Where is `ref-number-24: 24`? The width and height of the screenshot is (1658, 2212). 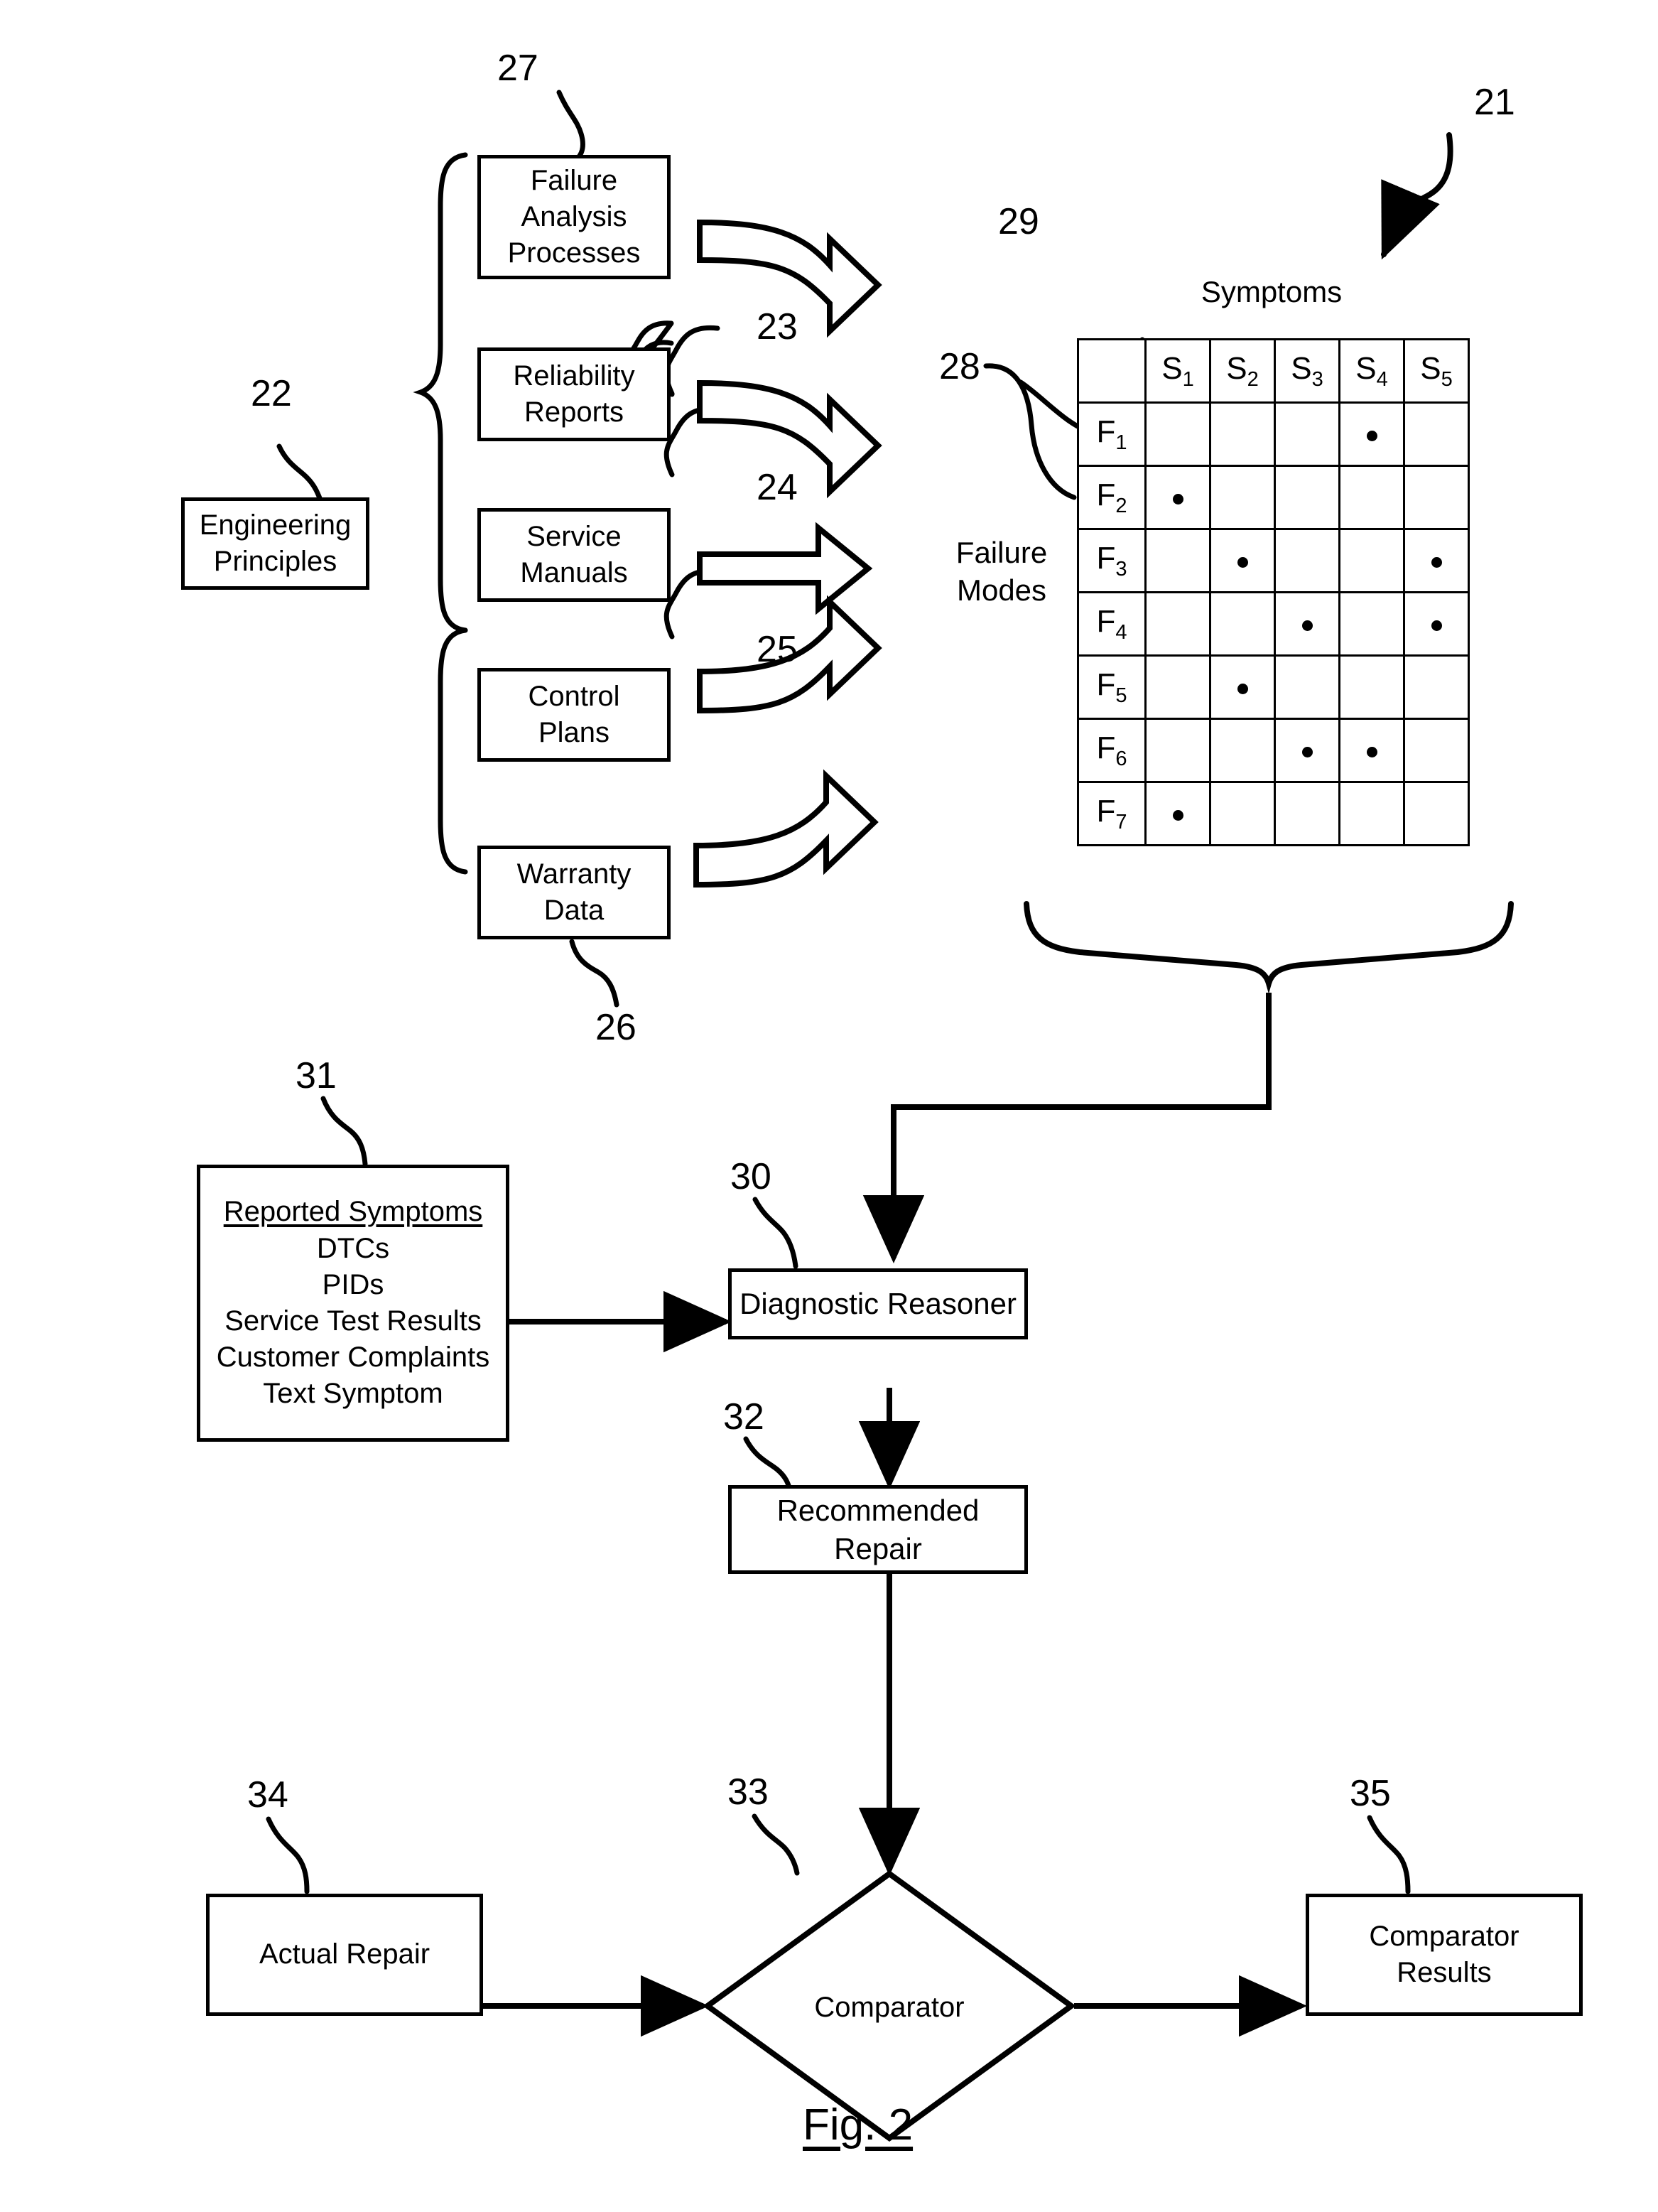
ref-number-24: 24 is located at coordinates (777, 487).